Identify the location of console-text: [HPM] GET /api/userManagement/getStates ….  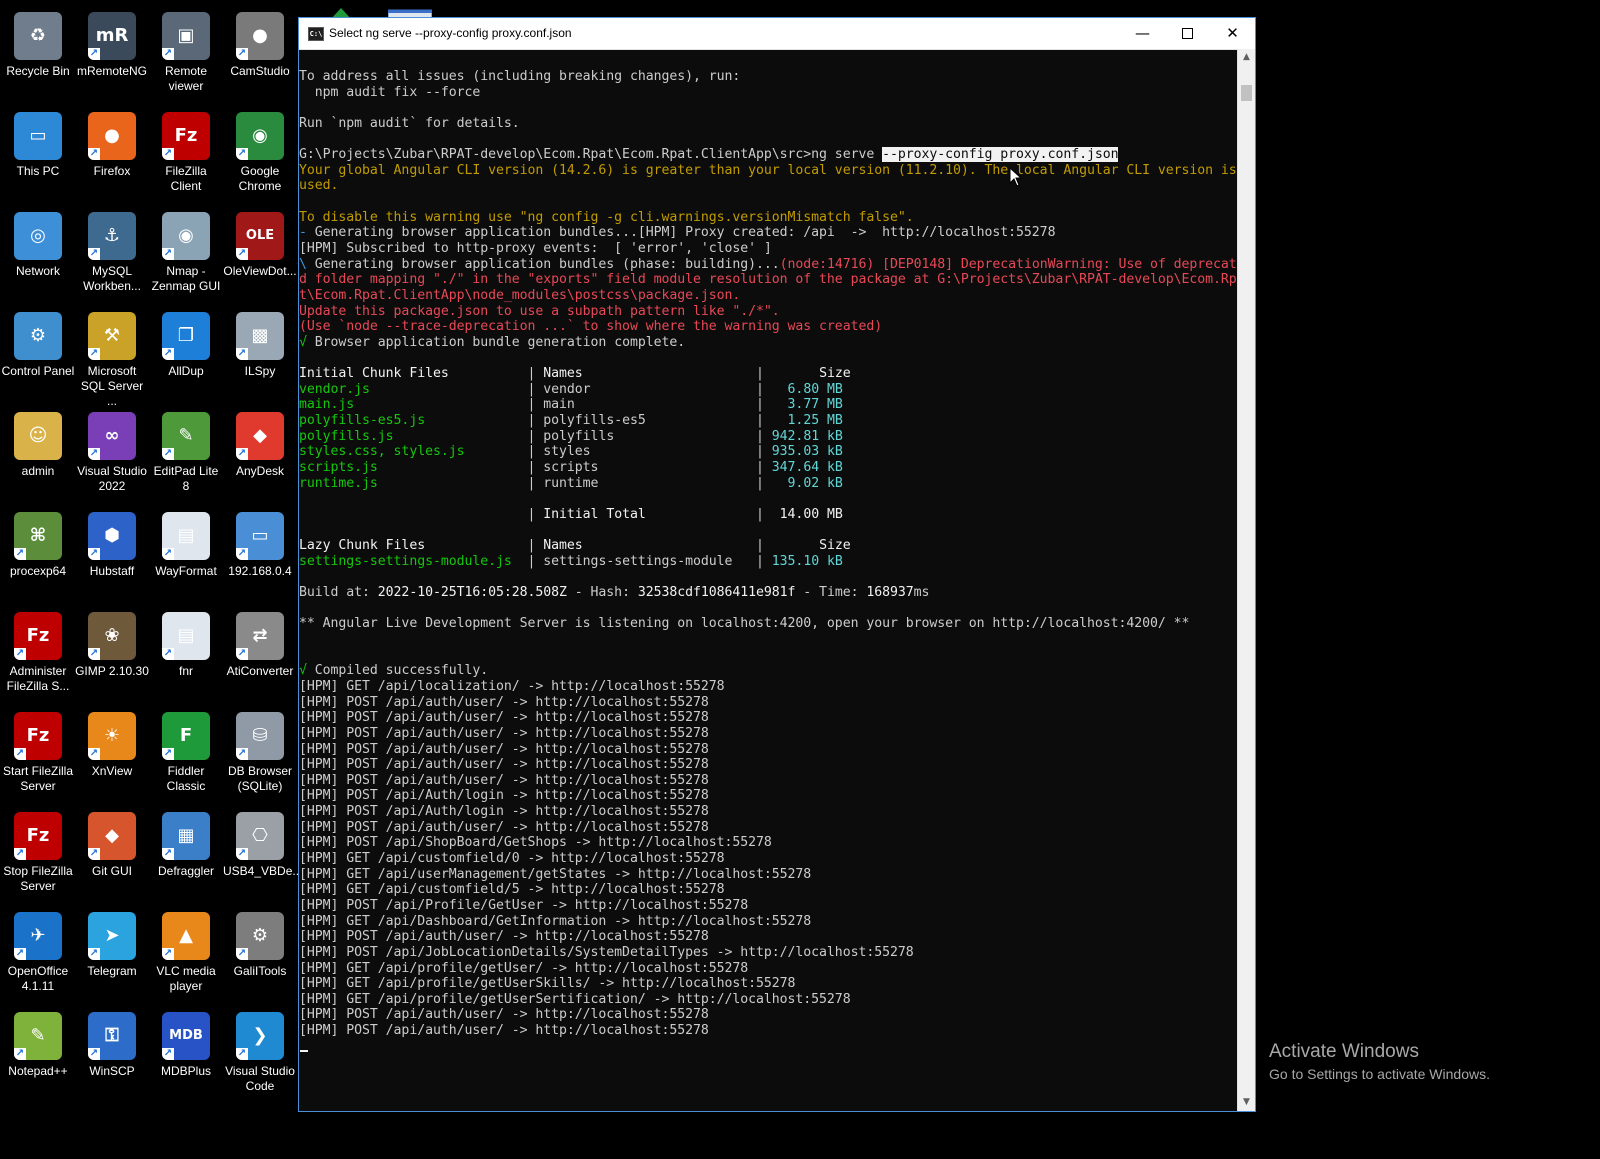
(555, 874).